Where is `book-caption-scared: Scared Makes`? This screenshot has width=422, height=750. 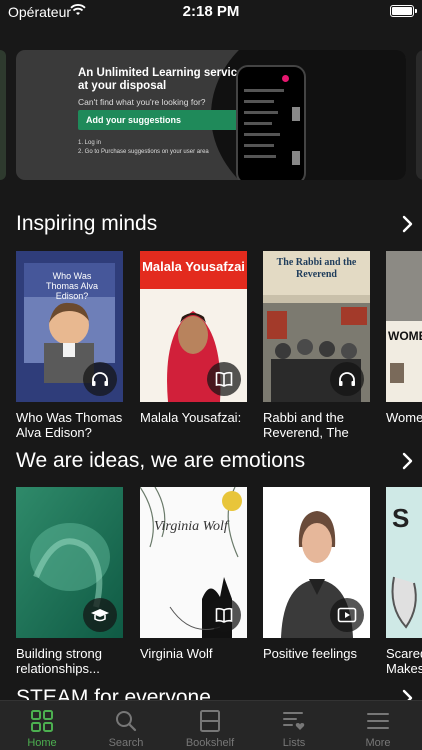 book-caption-scared: Scared Makes is located at coordinates (404, 661).